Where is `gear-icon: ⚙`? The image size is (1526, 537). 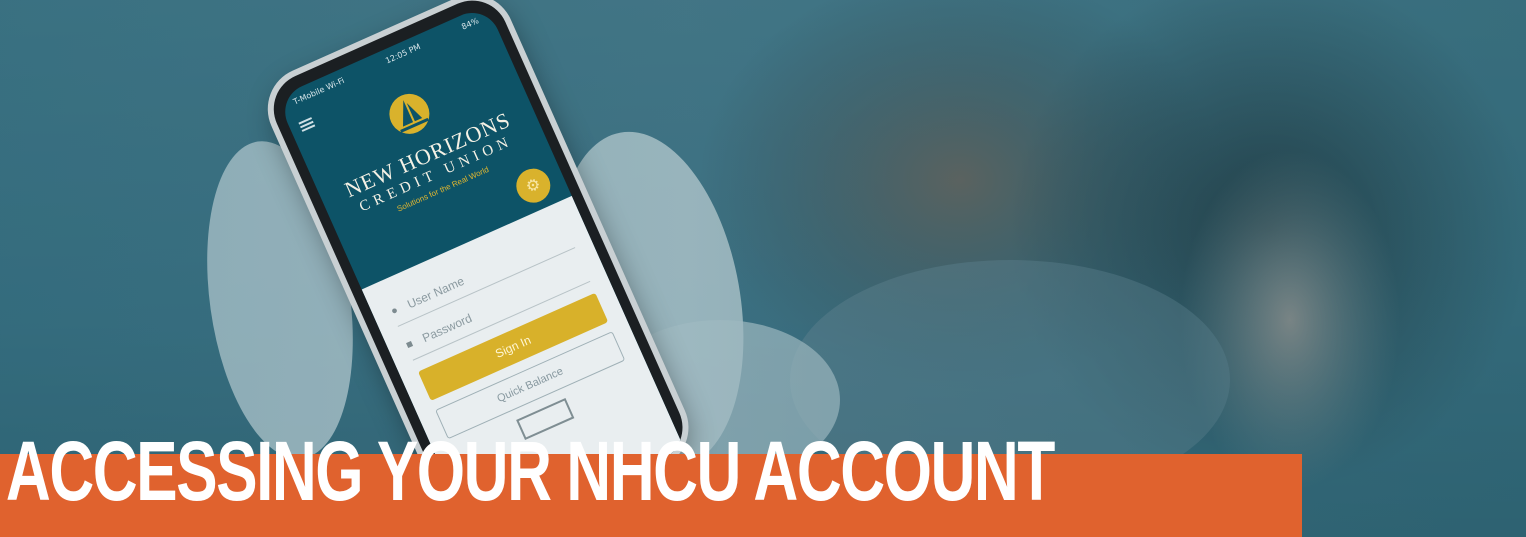
gear-icon: ⚙ is located at coordinates (533, 186).